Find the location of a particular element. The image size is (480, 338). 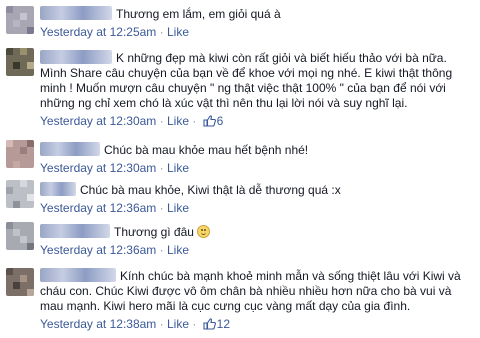

timestamp-link: Yesterday at 12:25am is located at coordinates (98, 32).